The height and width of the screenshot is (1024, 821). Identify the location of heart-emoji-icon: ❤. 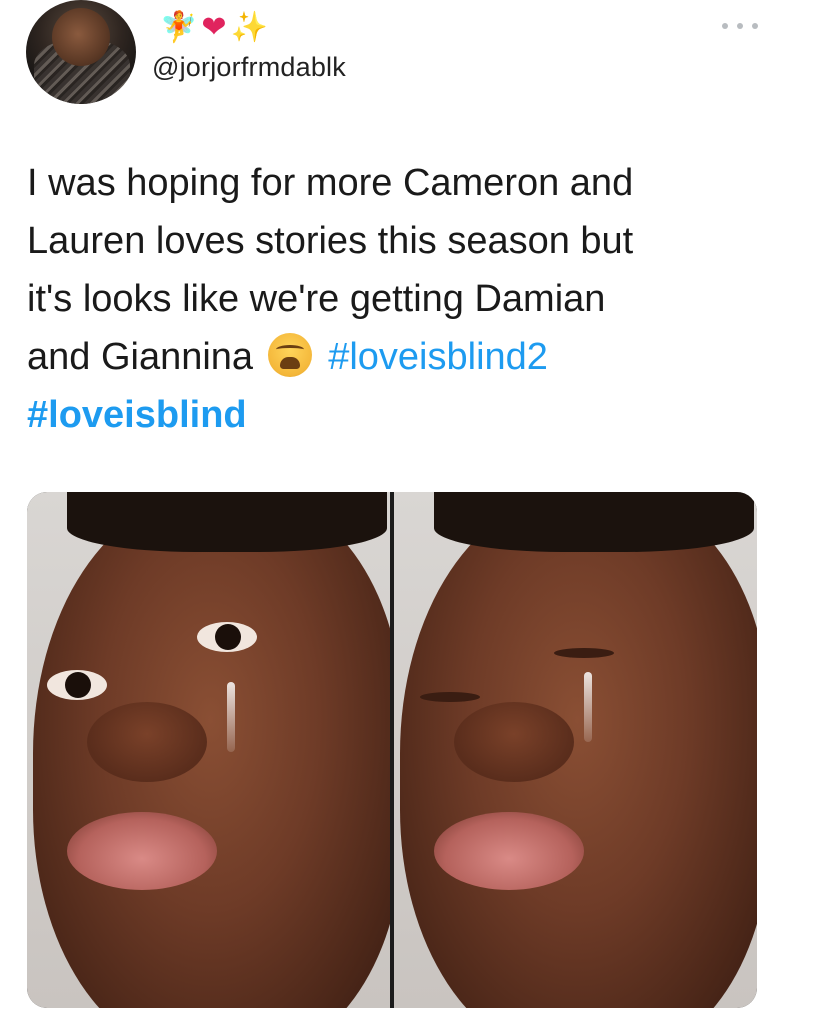
(214, 27).